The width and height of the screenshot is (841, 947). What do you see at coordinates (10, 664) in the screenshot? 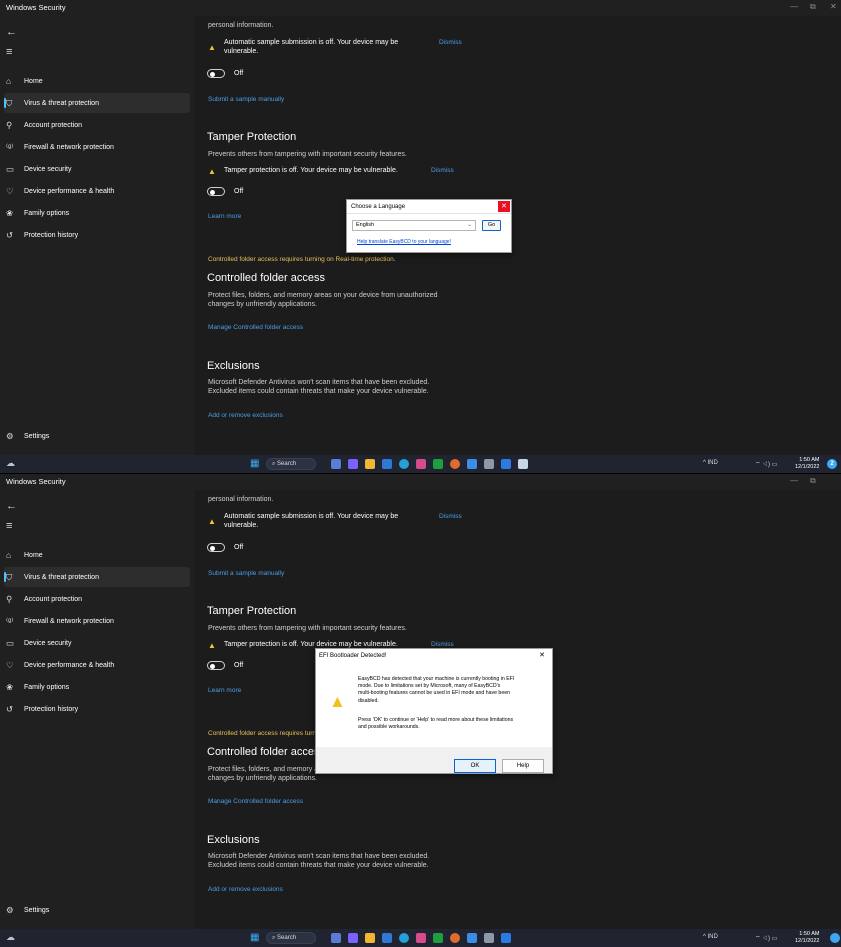
I see `heart-icon: ♡` at bounding box center [10, 664].